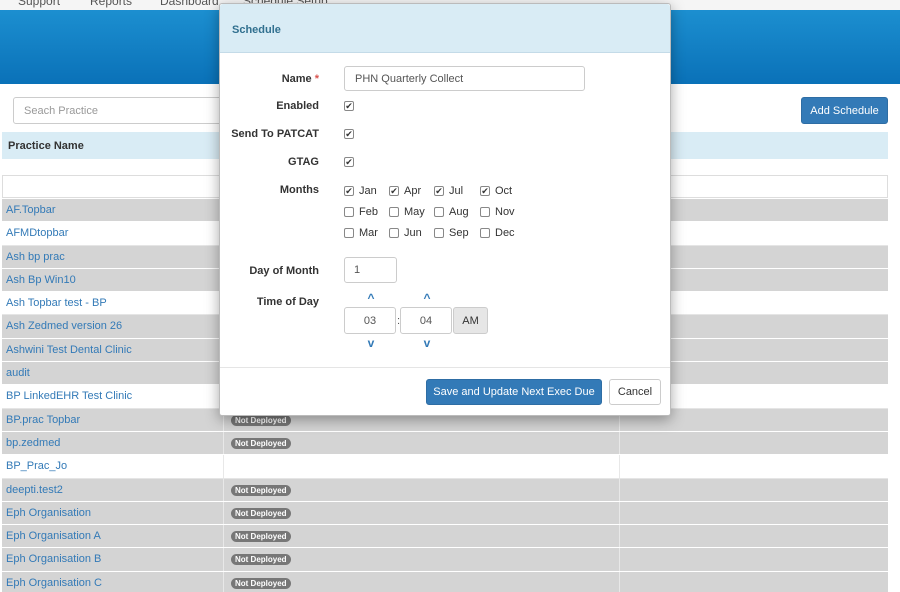 This screenshot has width=900, height=592. I want to click on table-row: BP_Prac_Jo, so click(445, 467).